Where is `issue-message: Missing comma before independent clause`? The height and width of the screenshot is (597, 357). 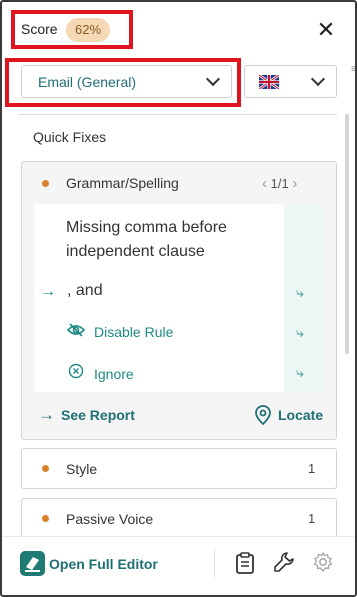 issue-message: Missing comma before independent clause is located at coordinates (146, 239).